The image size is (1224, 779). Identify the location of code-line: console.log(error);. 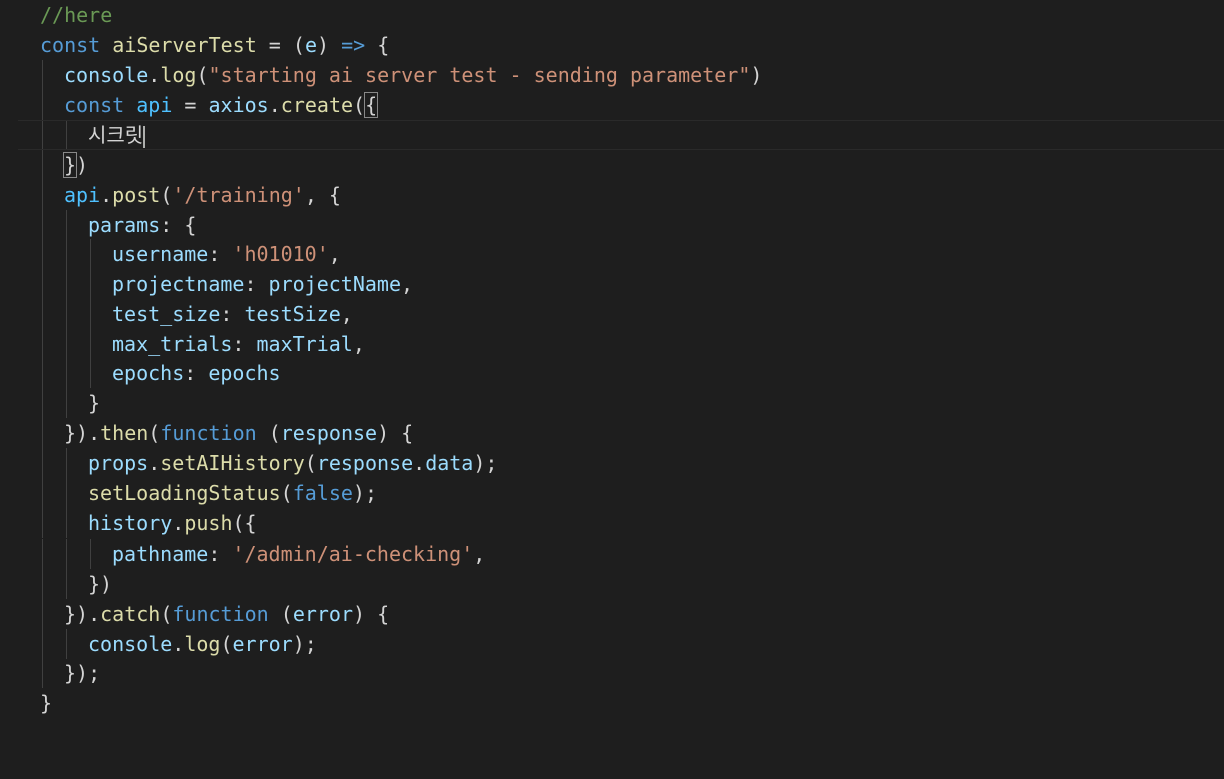
(612, 644).